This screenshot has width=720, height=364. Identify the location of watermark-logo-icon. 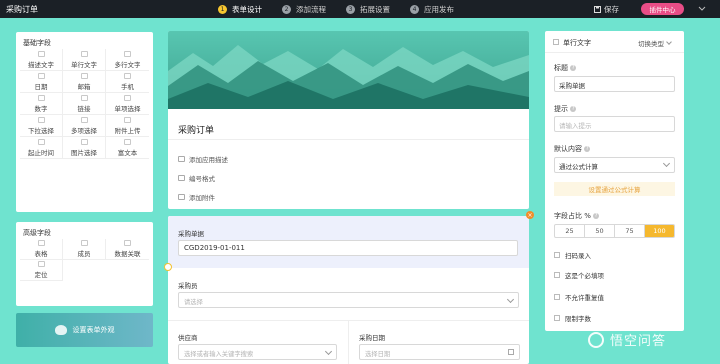
(596, 339).